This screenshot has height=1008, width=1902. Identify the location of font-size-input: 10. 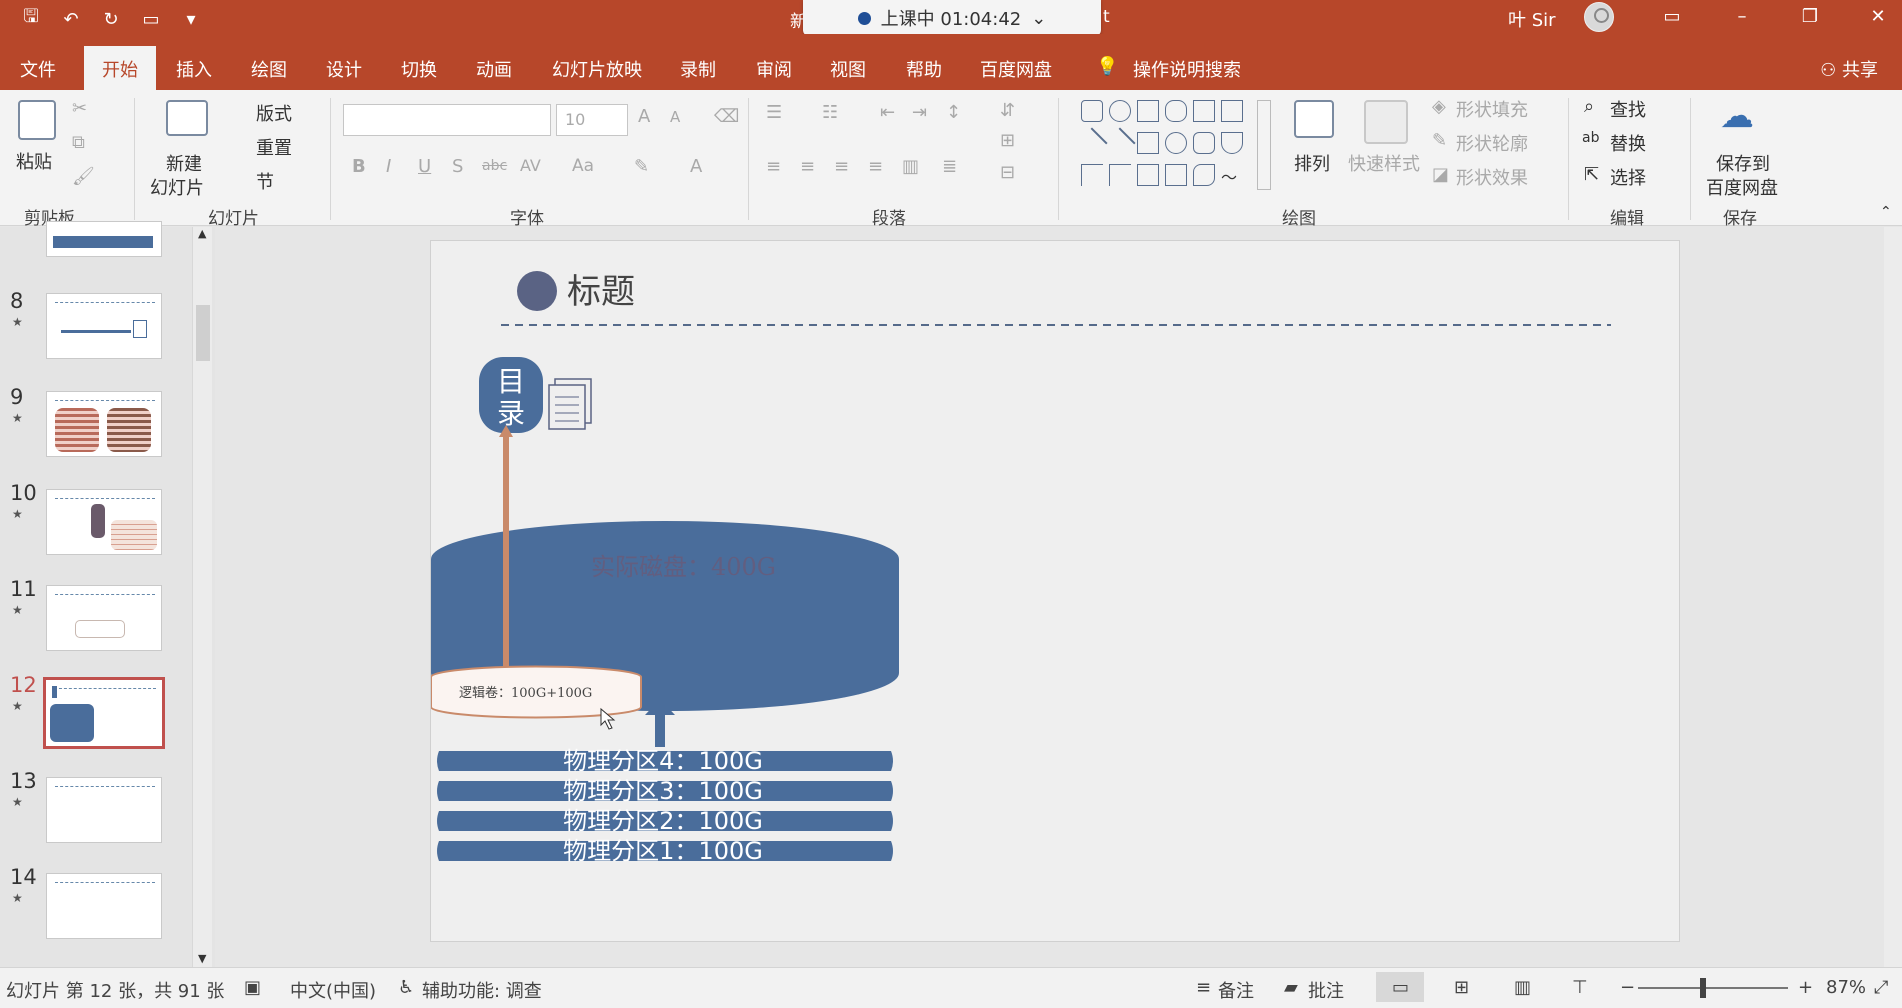
(592, 120).